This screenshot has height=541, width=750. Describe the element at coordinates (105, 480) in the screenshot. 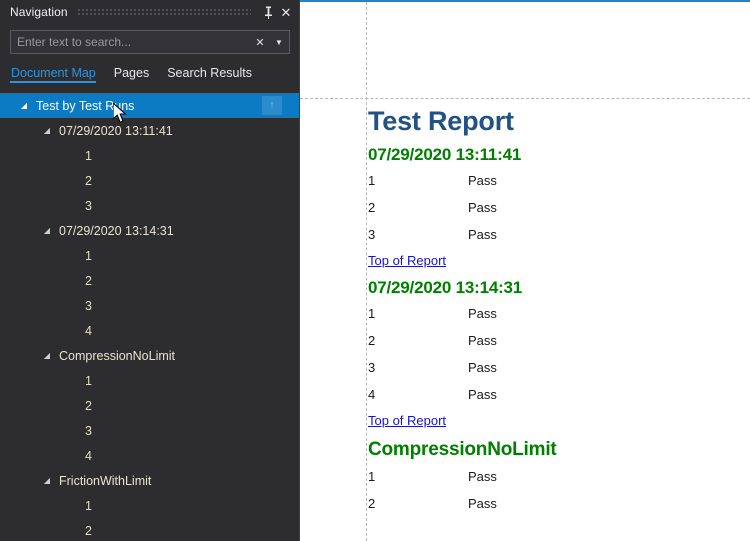

I see `tree-item-label: FrictionWithLimit` at that location.